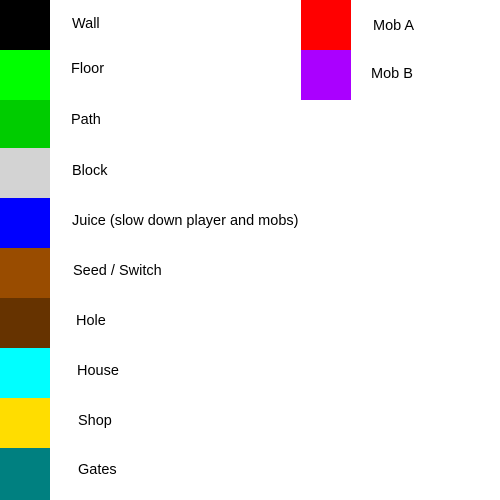 This screenshot has width=500, height=500. What do you see at coordinates (25, 173) in the screenshot?
I see `block-swatch` at bounding box center [25, 173].